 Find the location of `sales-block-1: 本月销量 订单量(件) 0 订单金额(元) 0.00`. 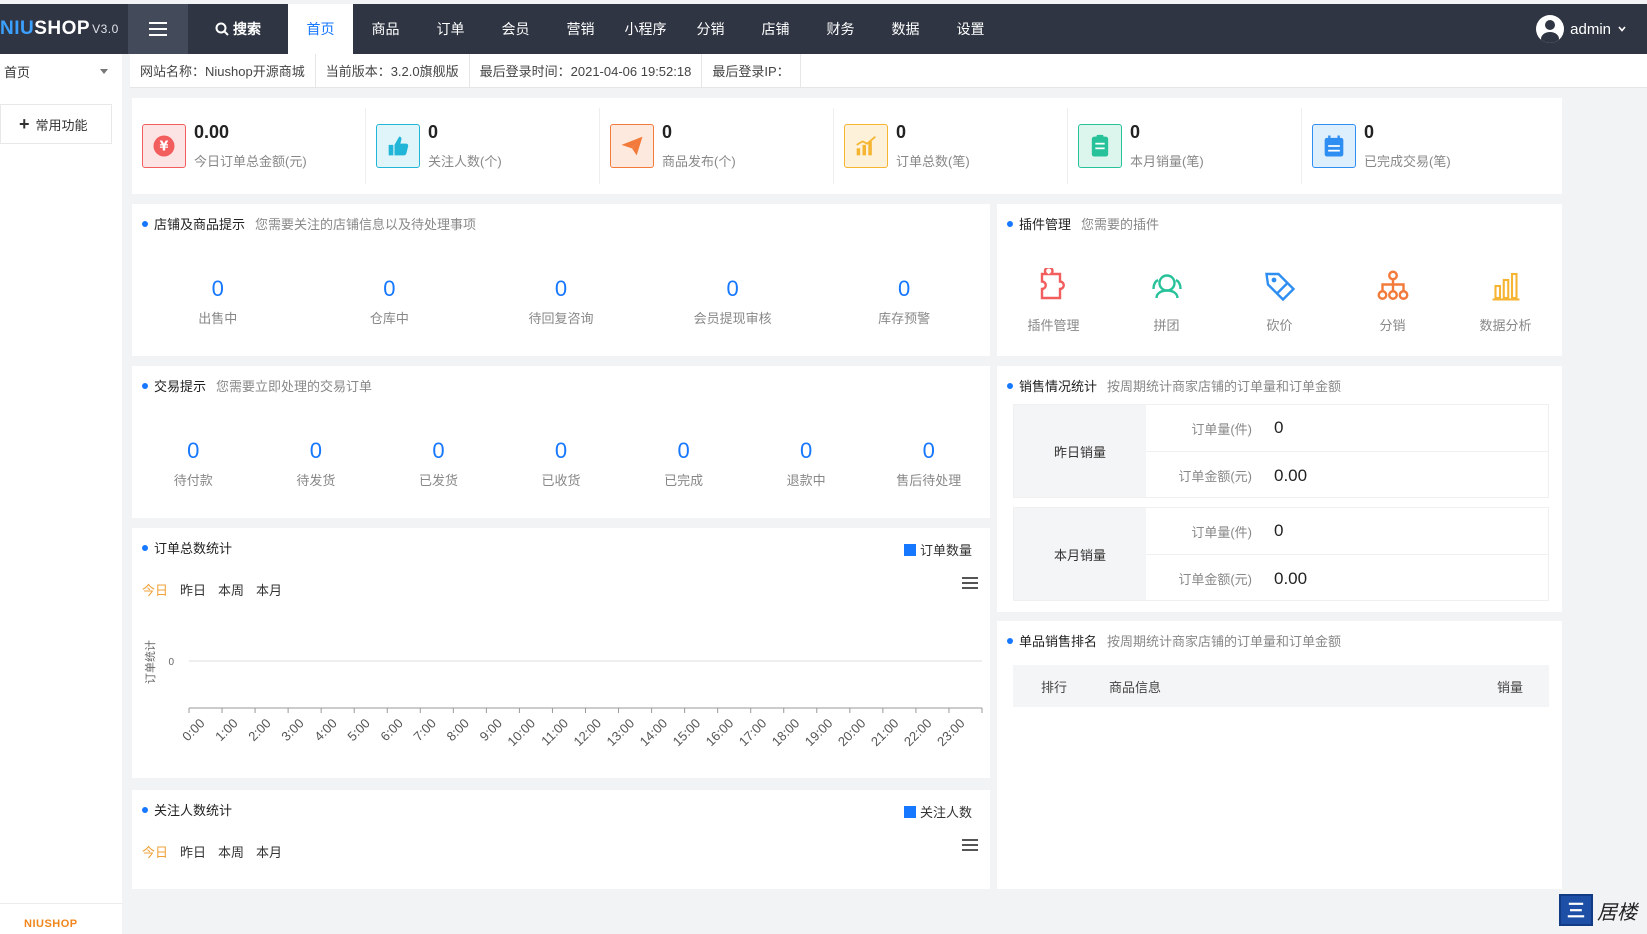

sales-block-1: 本月销量 订单量(件) 0 订单金额(元) 0.00 is located at coordinates (1281, 554).